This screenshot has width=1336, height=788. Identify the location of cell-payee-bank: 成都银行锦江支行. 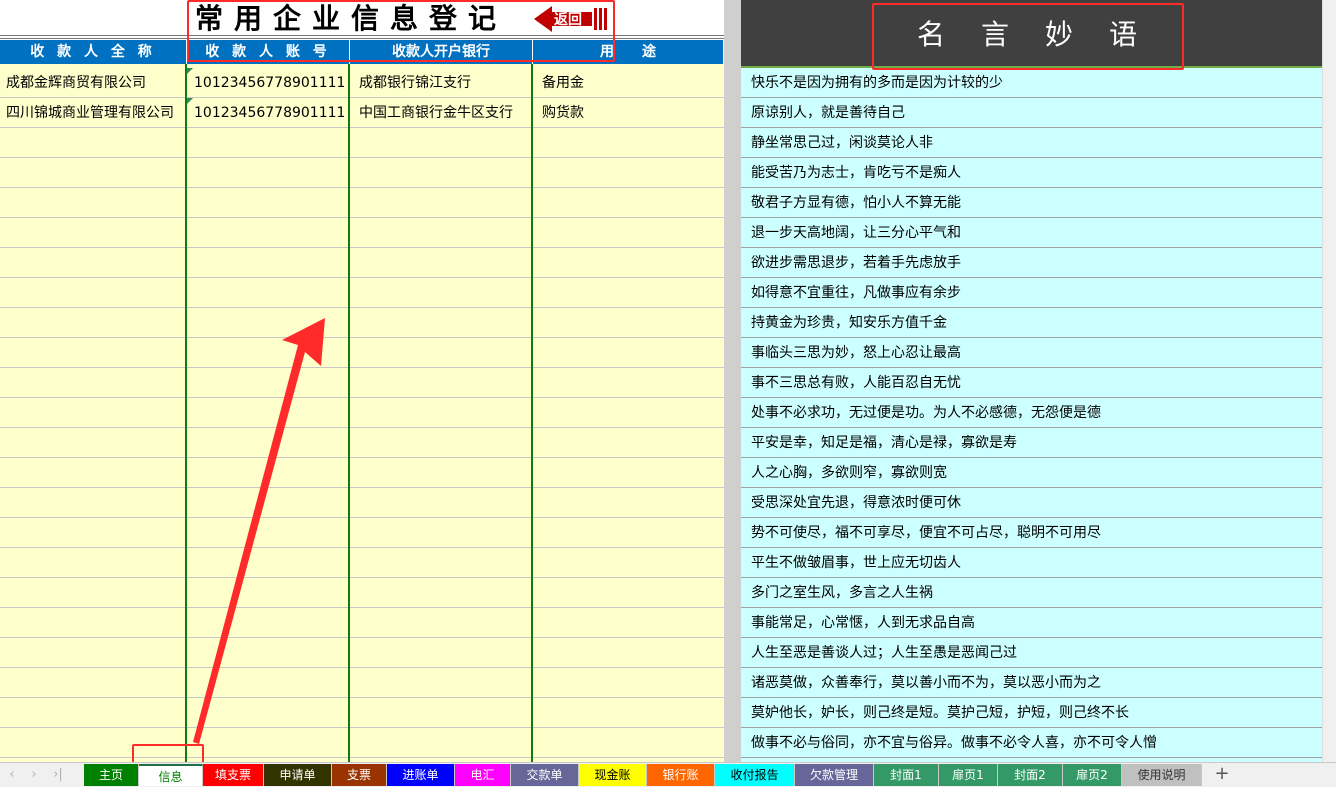
(443, 82).